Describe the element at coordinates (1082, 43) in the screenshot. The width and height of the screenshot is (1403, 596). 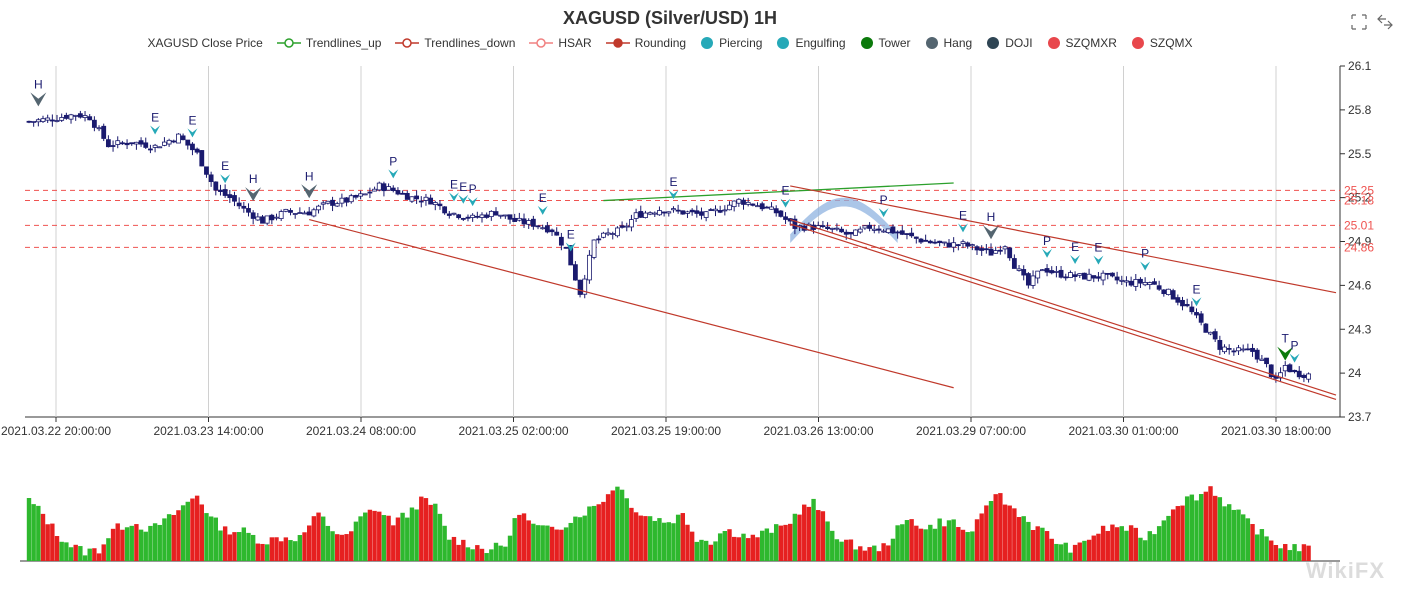
I see `legend-item: SZQMXR` at that location.